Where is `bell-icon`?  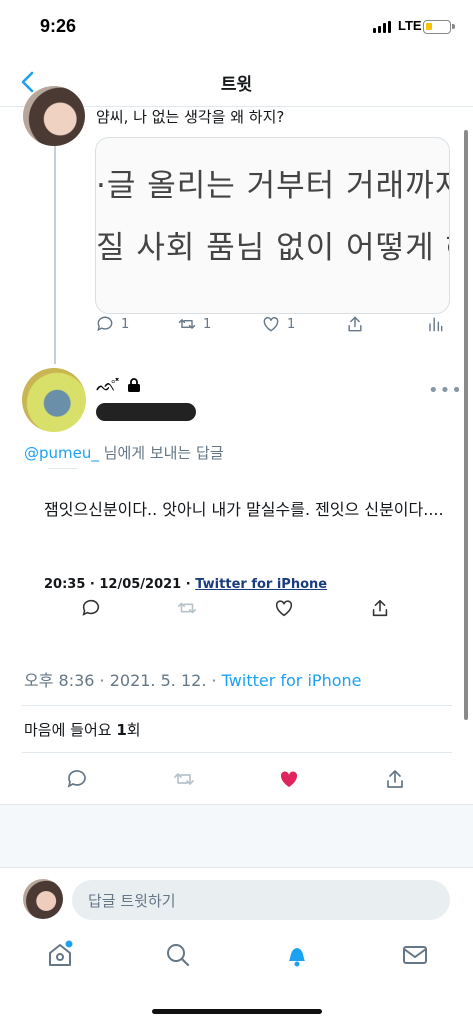 bell-icon is located at coordinates (297, 957).